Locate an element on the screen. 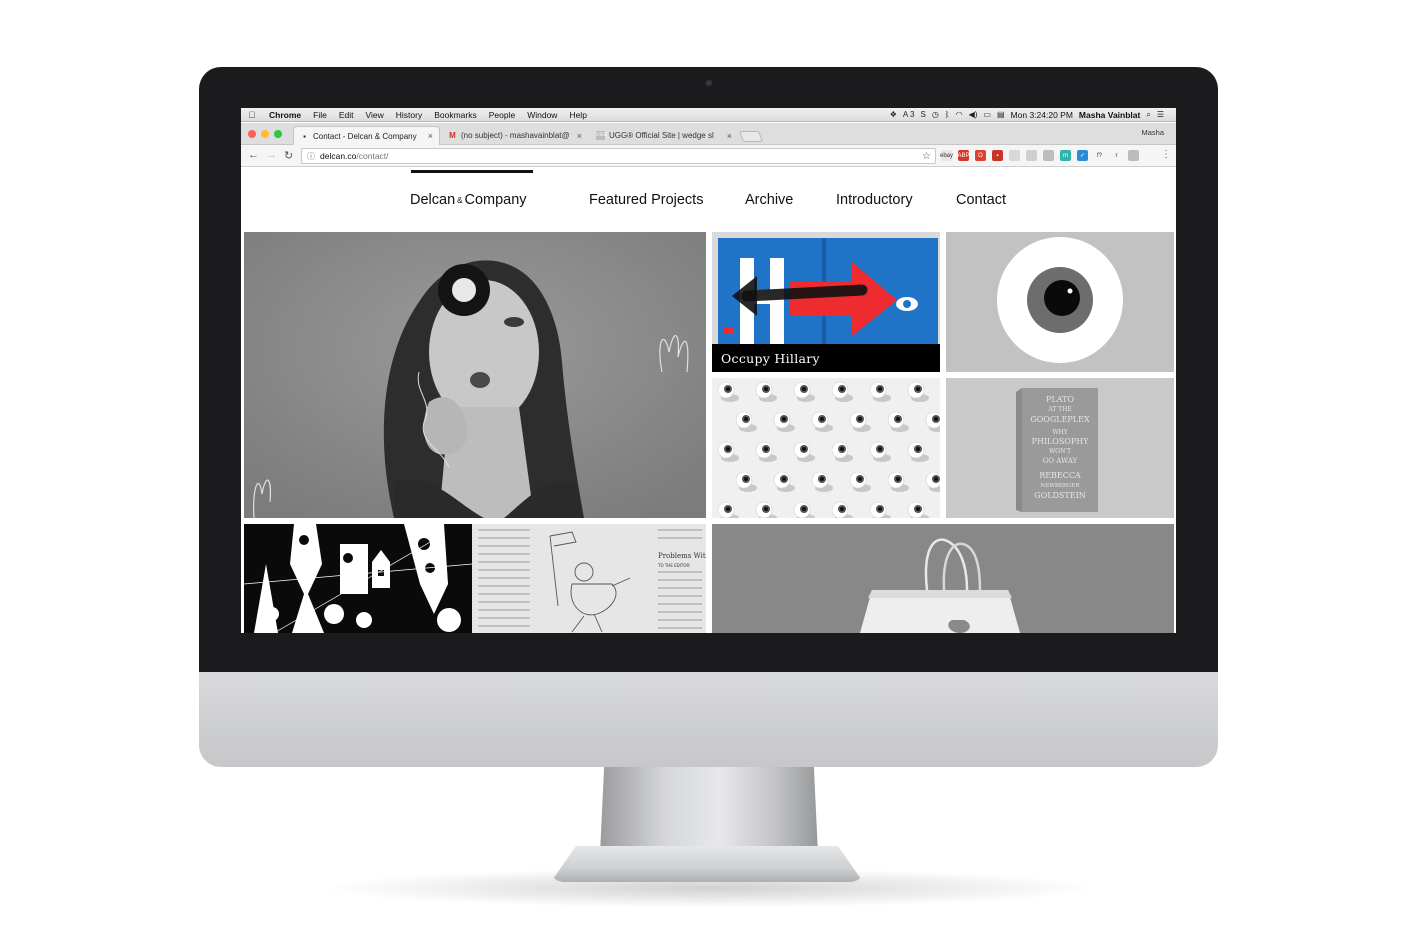 This screenshot has height=945, width=1417. close-window-button is located at coordinates (252, 134).